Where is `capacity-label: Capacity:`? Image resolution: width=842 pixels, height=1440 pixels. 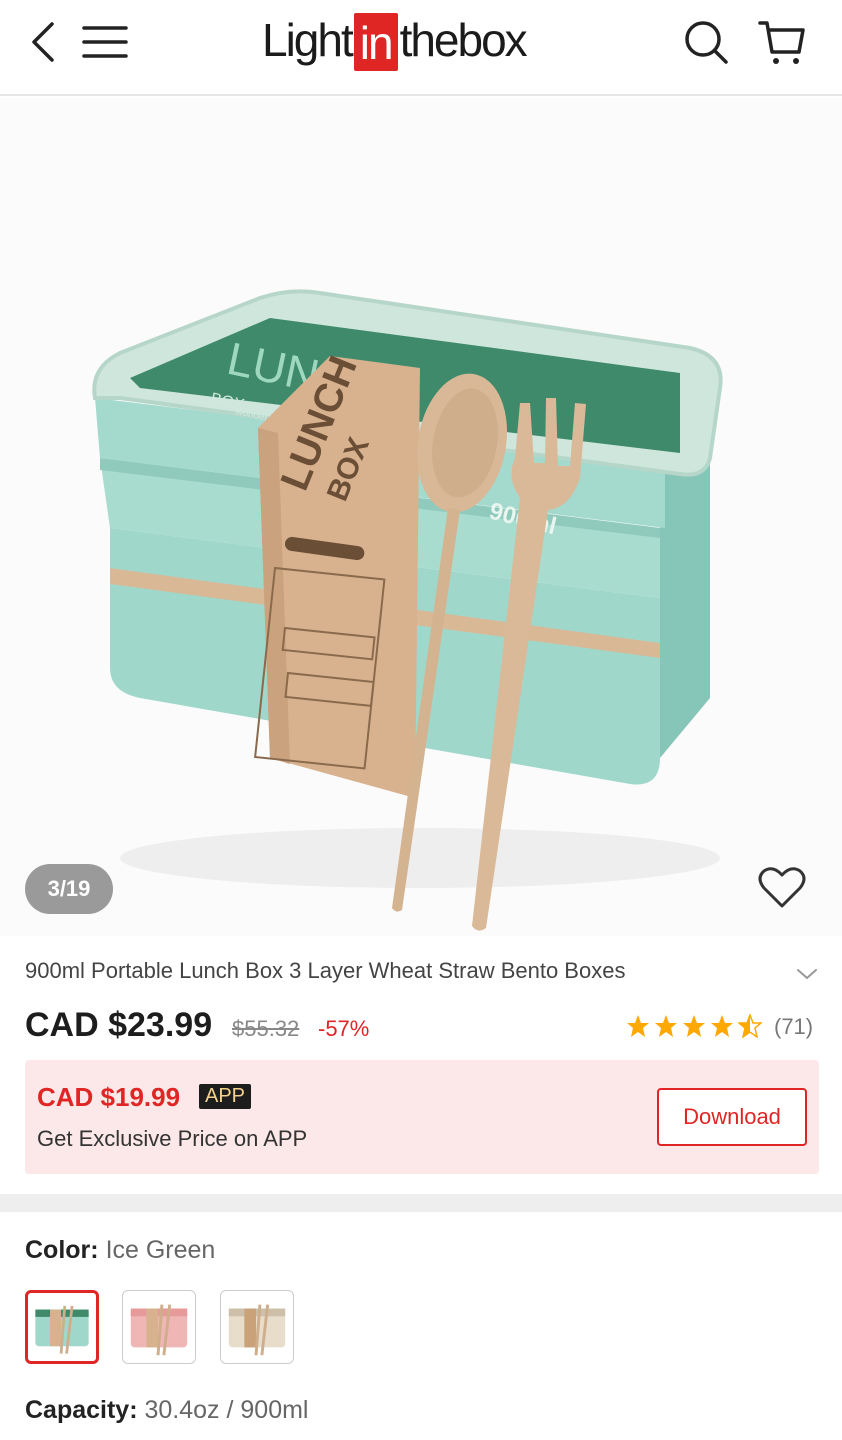
capacity-label: Capacity: is located at coordinates (81, 1410).